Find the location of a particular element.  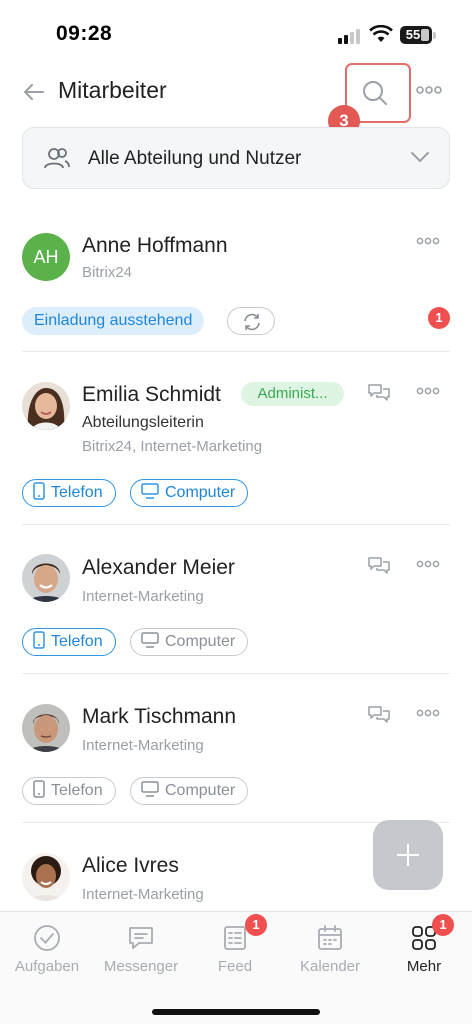

tab-kalender: Kalender is located at coordinates (330, 949).